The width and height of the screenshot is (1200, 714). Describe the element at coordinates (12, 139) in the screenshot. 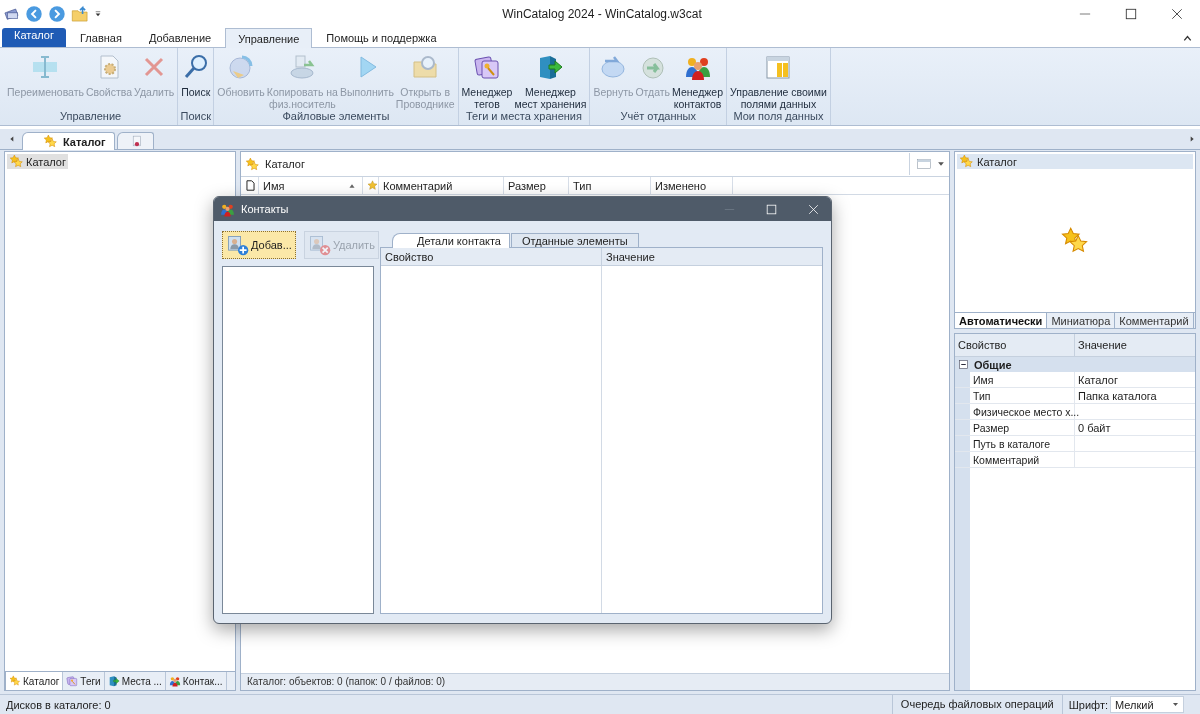

I see `left-arrow-icon` at that location.